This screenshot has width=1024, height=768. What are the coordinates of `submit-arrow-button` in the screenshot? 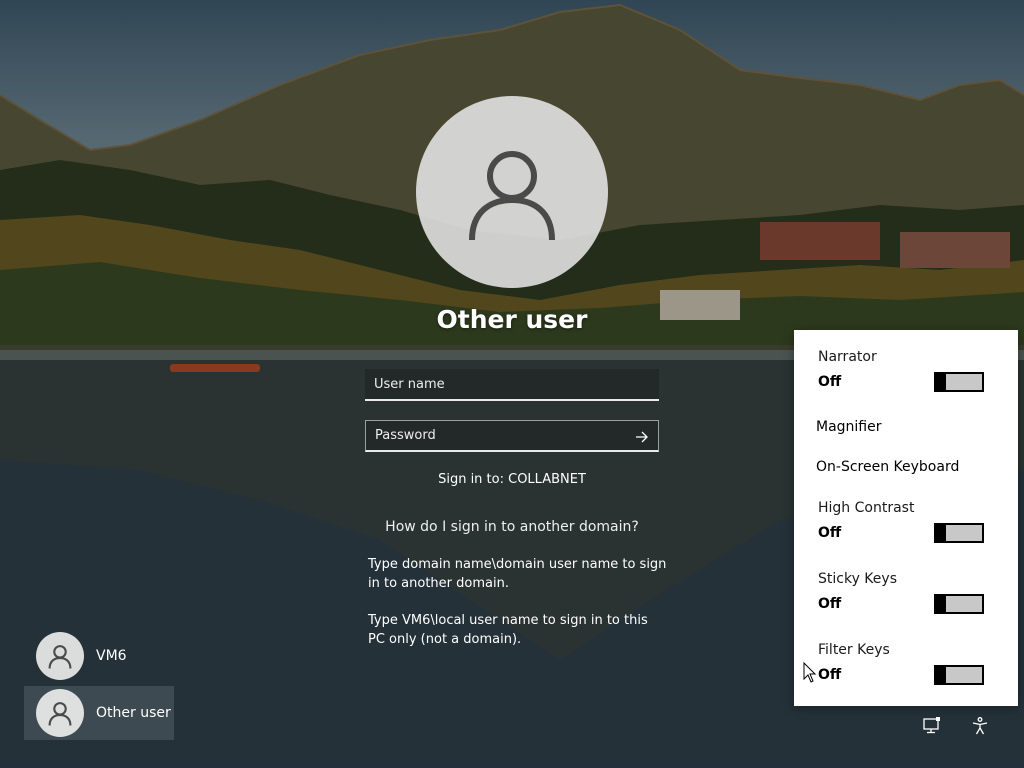 It's located at (642, 437).